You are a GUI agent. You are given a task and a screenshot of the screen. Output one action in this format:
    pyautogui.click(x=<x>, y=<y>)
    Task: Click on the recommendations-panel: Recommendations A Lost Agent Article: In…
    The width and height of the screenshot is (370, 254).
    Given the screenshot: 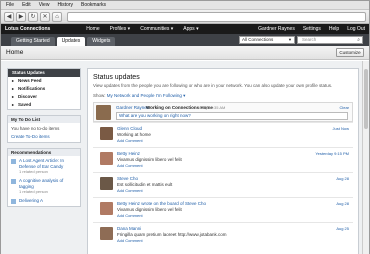 What is the action you would take?
    pyautogui.click(x=44, y=177)
    